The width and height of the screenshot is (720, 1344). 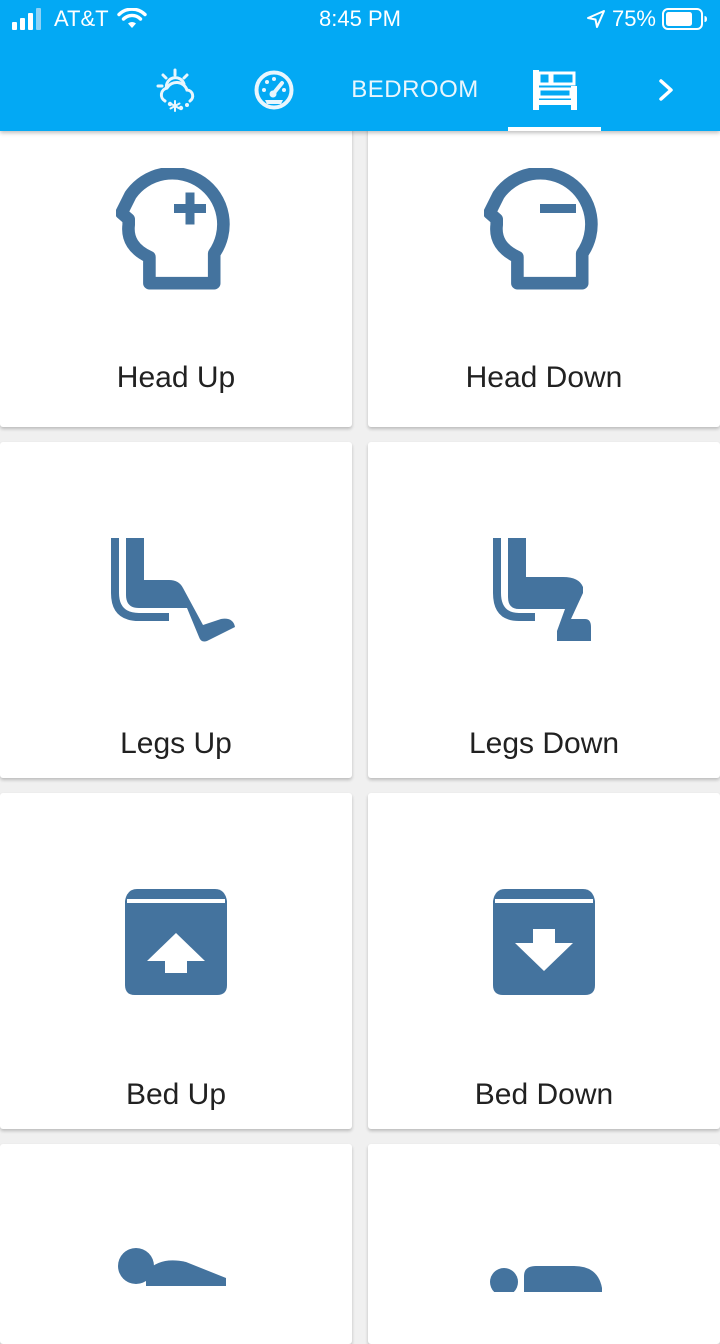 I want to click on tab-next, so click(x=666, y=89).